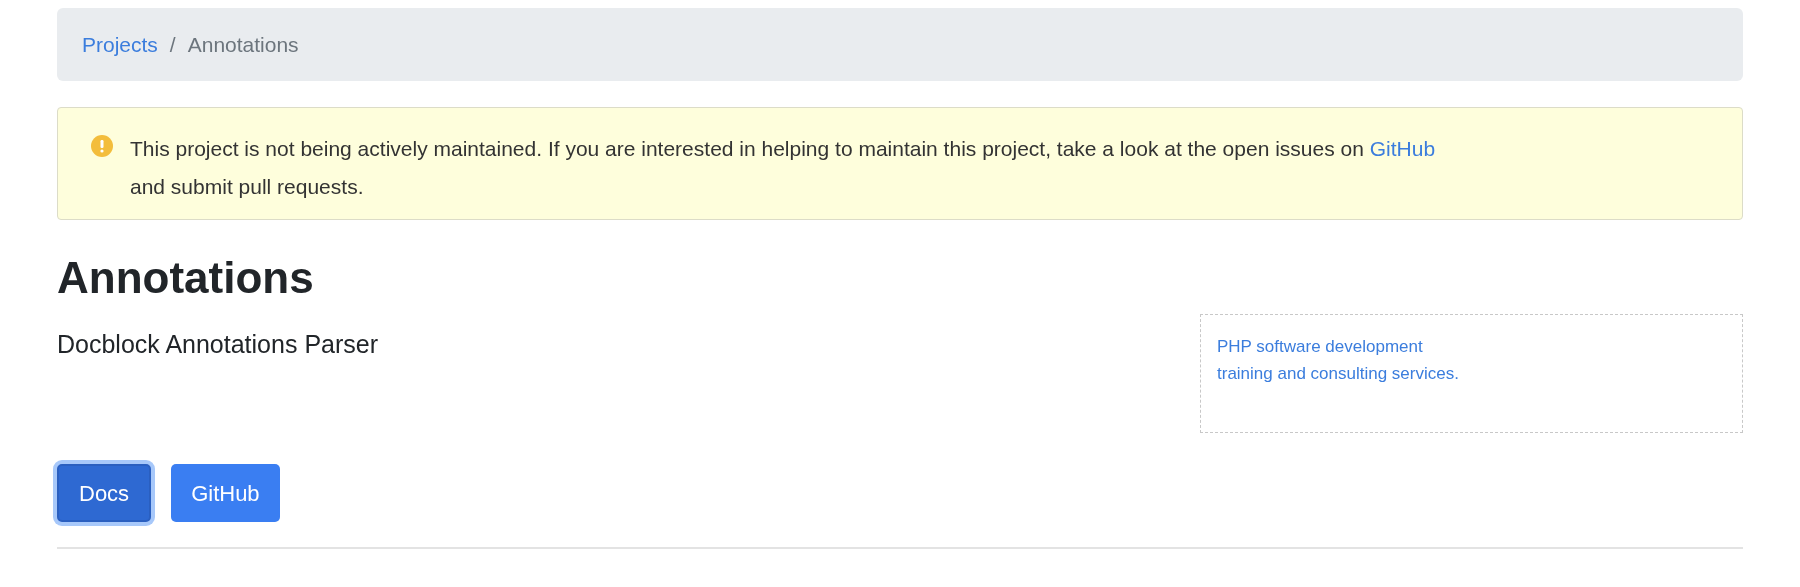 The height and width of the screenshot is (587, 1800). I want to click on ad-box: PHP software development training and consulting services., so click(1471, 373).